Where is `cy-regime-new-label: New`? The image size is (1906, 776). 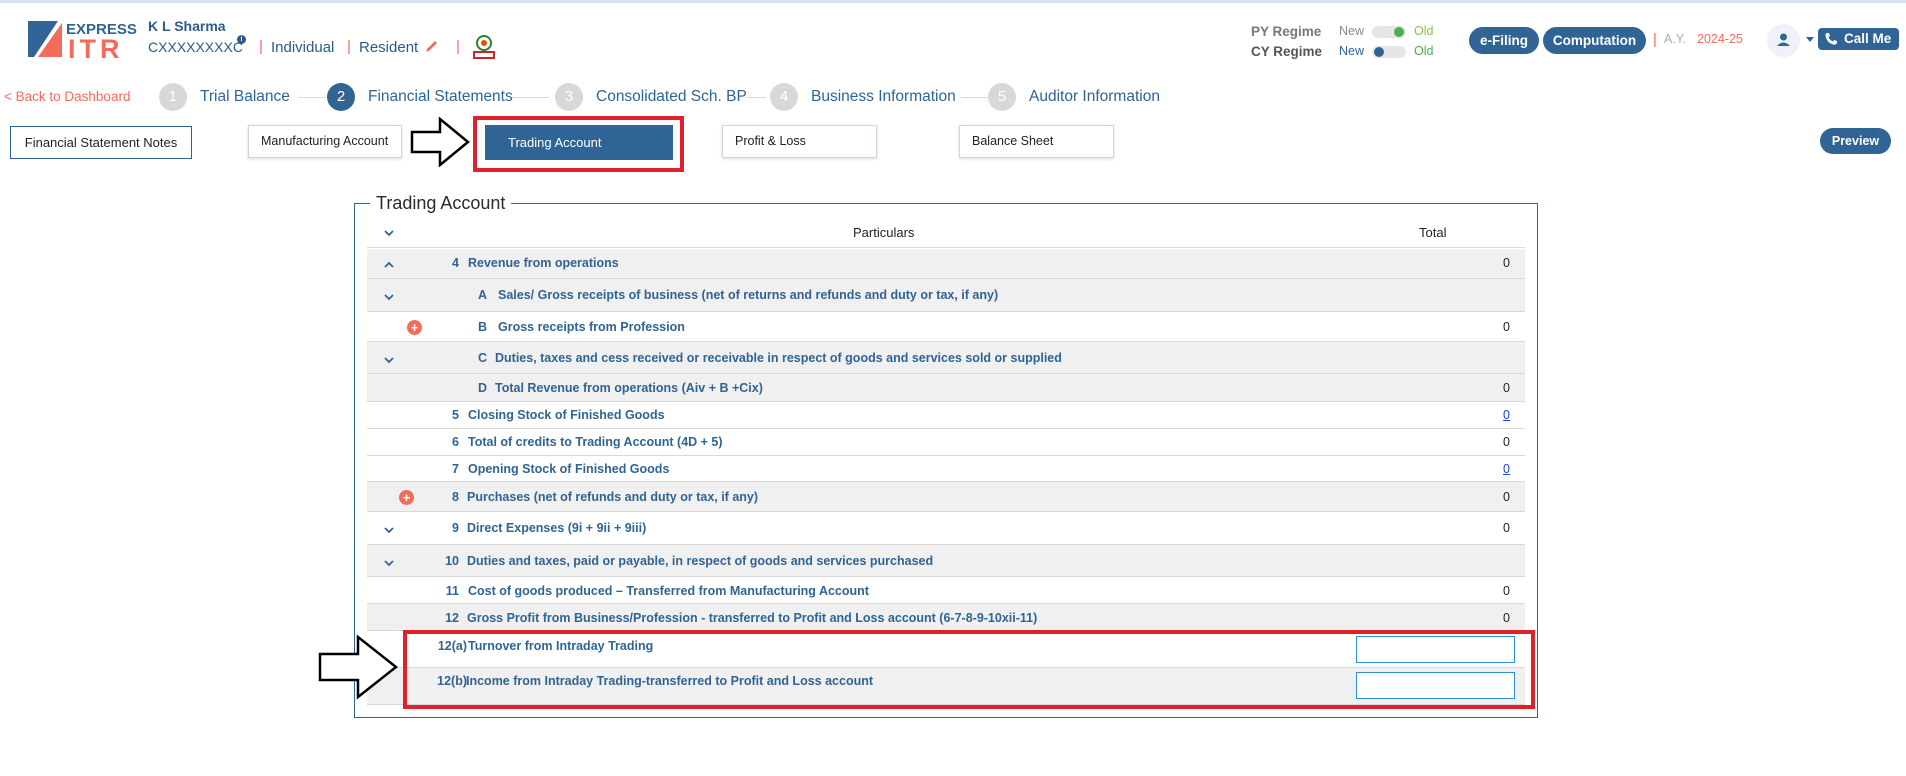
cy-regime-new-label: New is located at coordinates (1352, 51).